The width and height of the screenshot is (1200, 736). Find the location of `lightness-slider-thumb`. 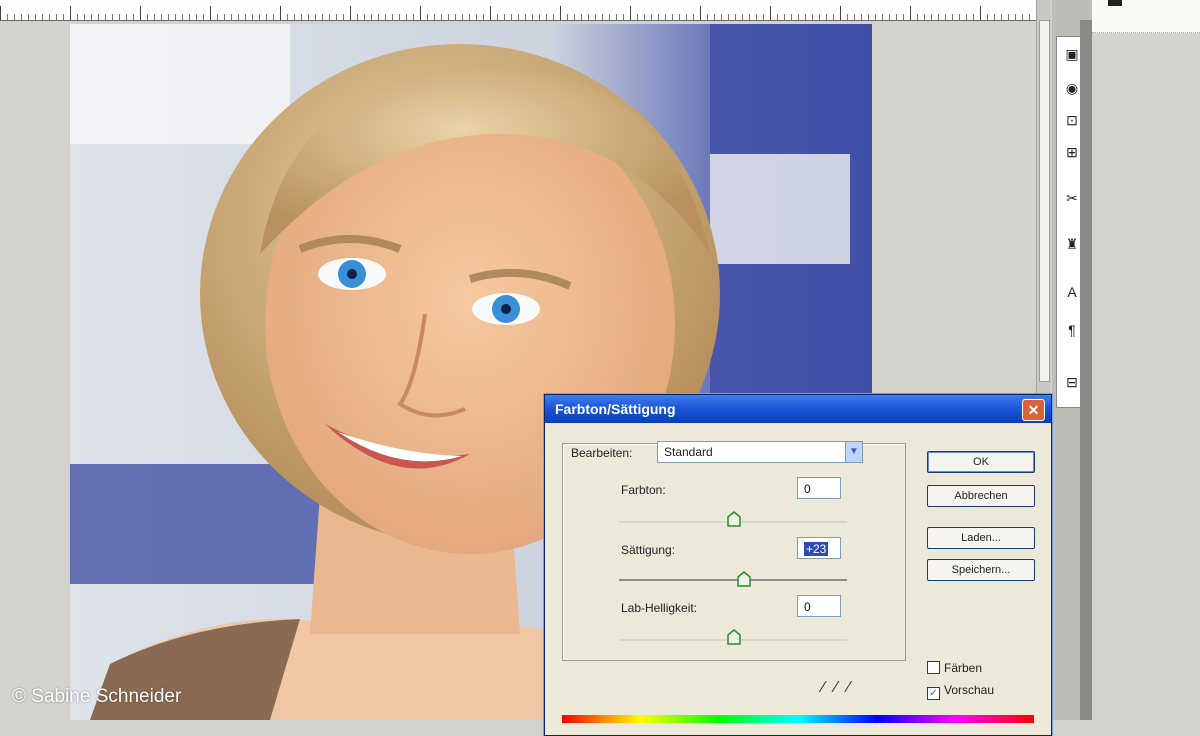

lightness-slider-thumb is located at coordinates (734, 637).